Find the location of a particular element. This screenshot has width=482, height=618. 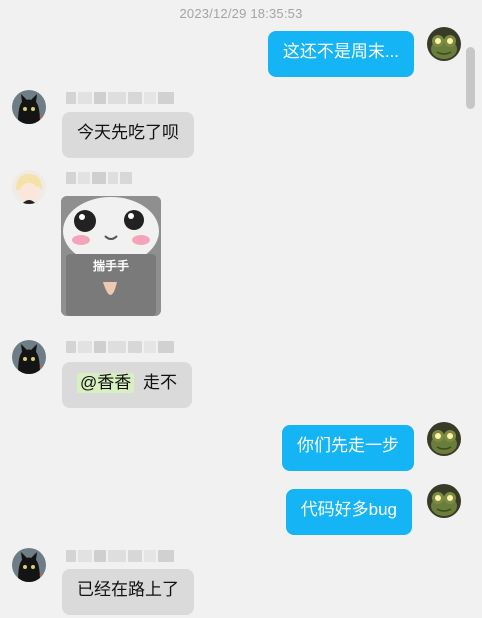

cat-sticker-image is located at coordinates (111, 256).